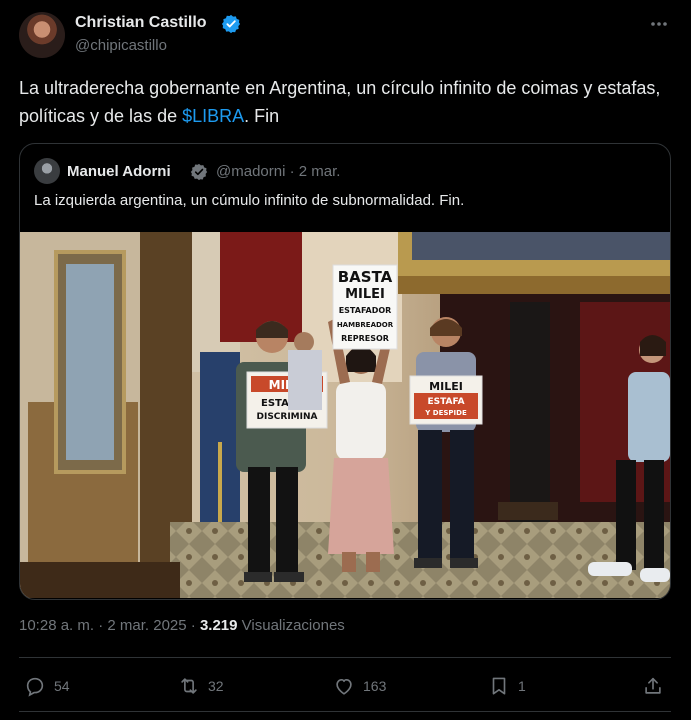  What do you see at coordinates (250, 171) in the screenshot?
I see `quoted-handle: @madorni` at bounding box center [250, 171].